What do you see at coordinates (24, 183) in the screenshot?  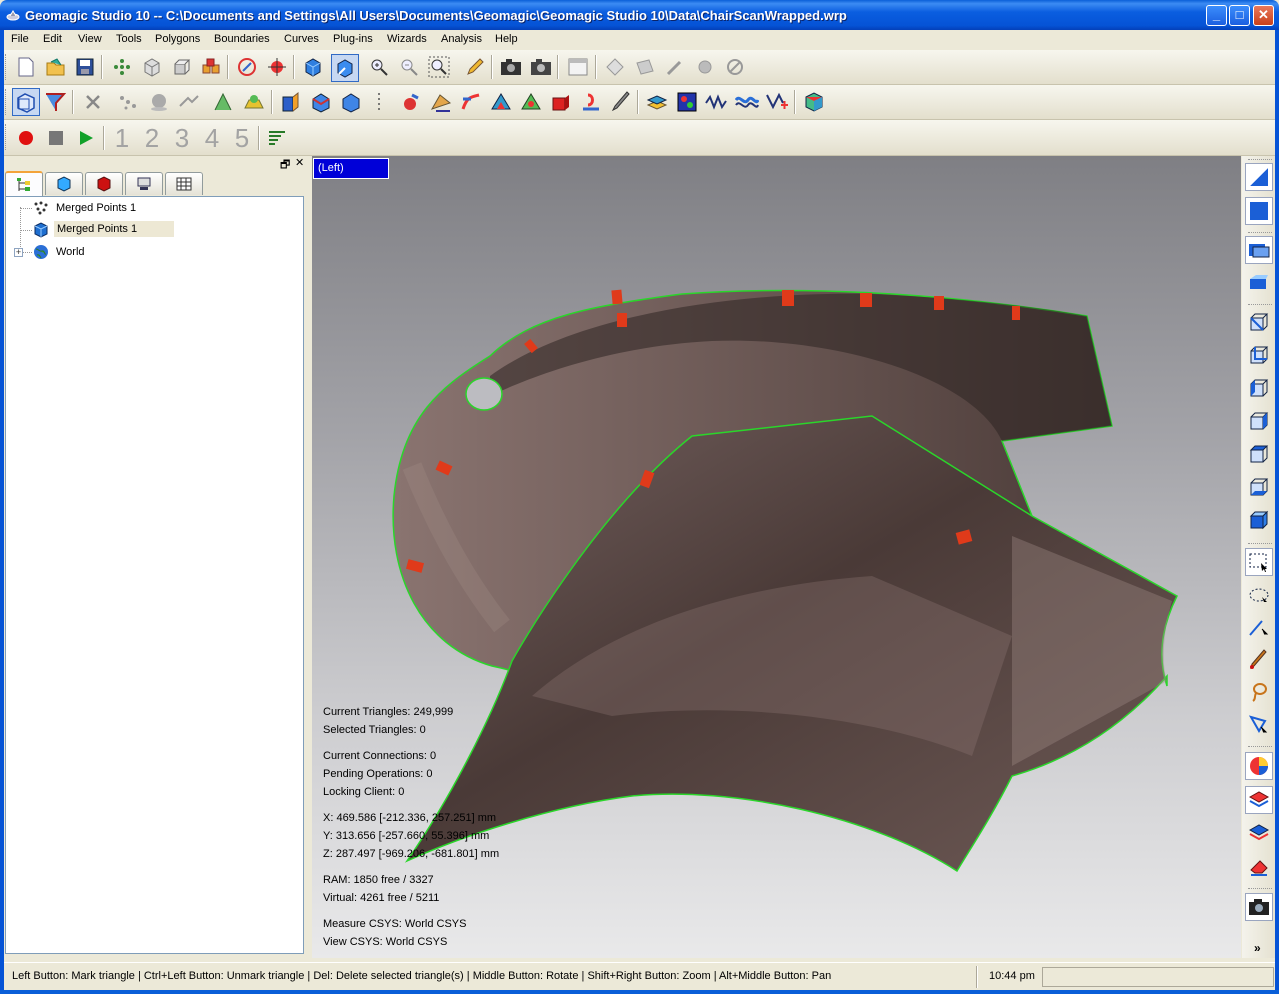 I see `tab-model-manager` at bounding box center [24, 183].